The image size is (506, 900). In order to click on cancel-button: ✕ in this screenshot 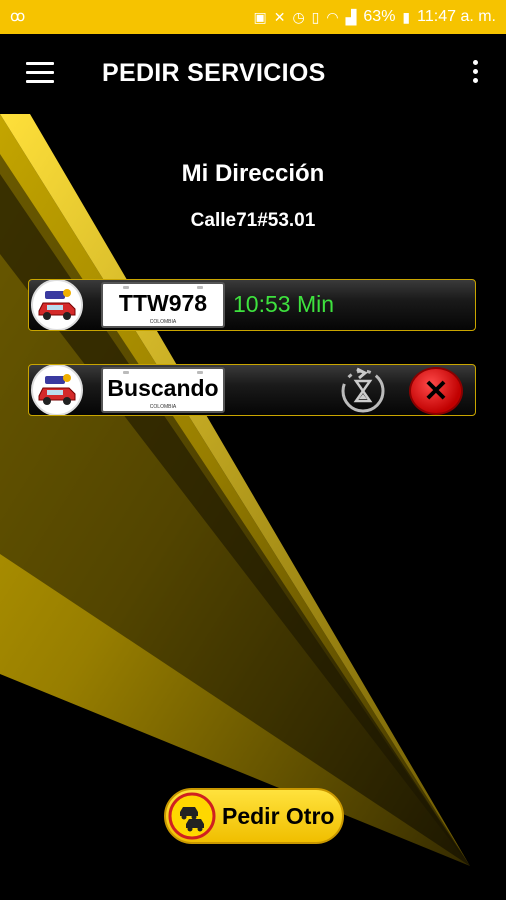, I will do `click(436, 391)`.